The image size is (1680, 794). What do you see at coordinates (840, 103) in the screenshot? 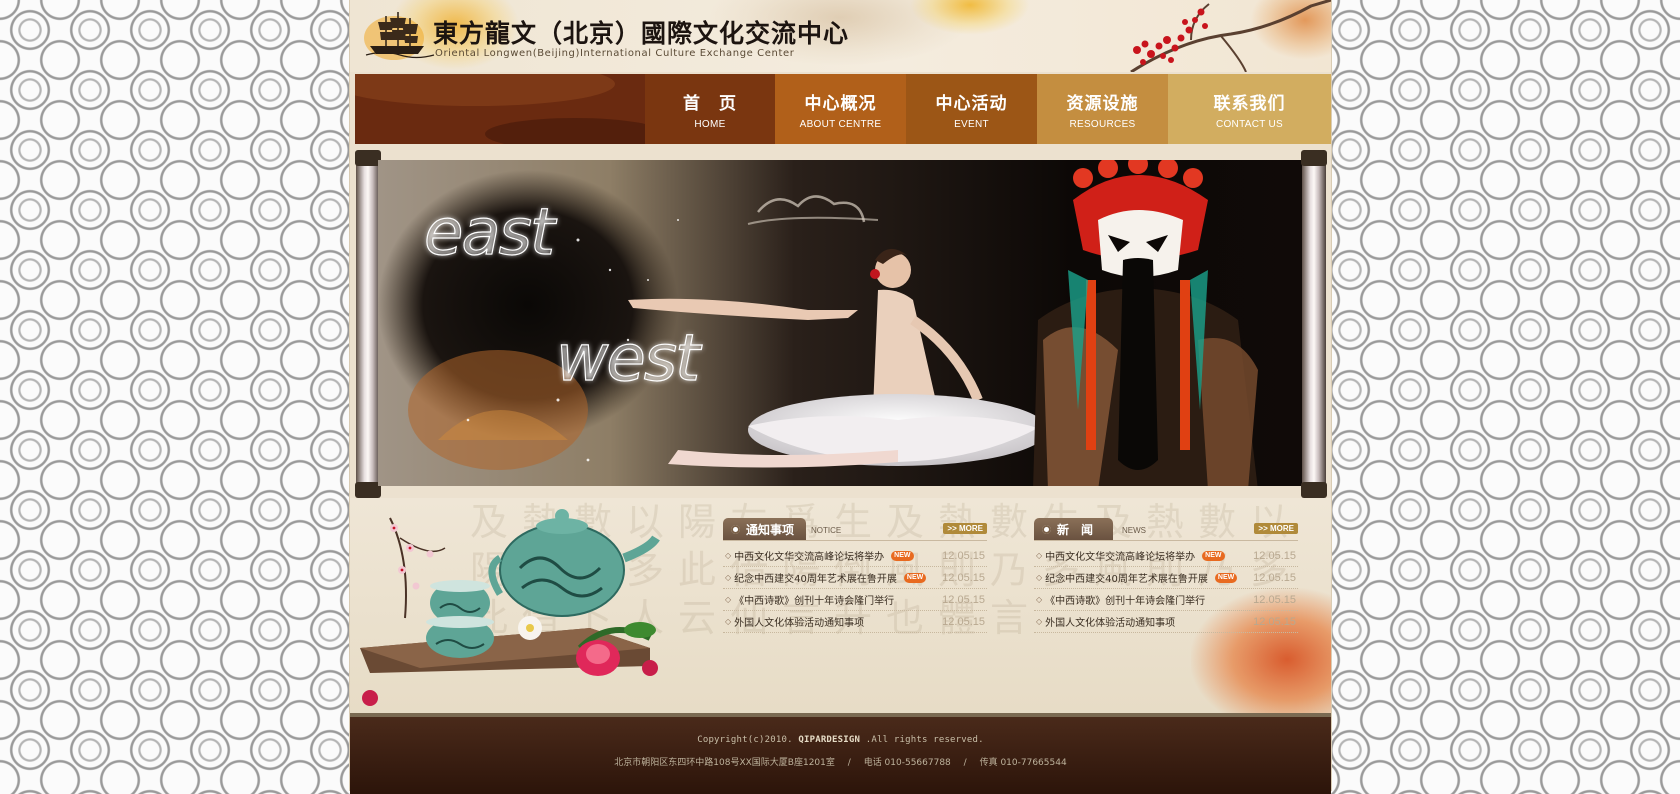
I see `nav-about-centre-label: 中心概况` at bounding box center [840, 103].